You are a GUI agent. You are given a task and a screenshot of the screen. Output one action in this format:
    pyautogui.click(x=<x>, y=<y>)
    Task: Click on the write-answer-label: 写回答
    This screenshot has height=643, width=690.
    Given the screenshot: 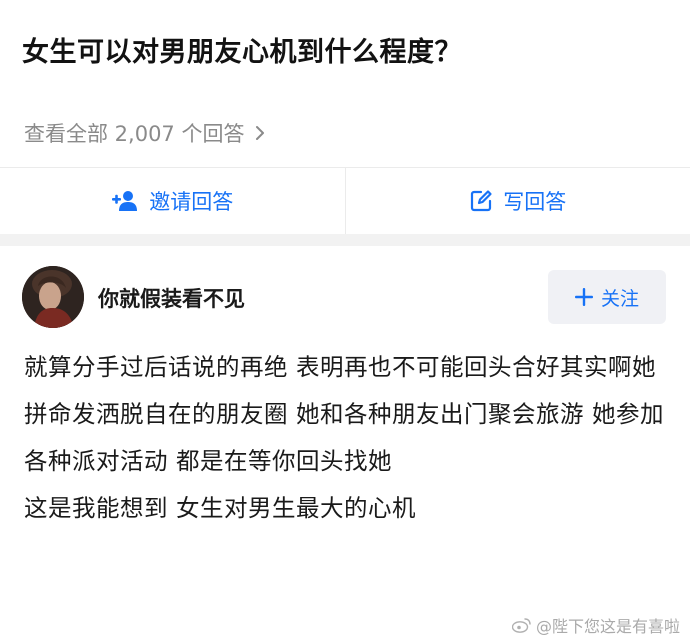 What is the action you would take?
    pyautogui.click(x=535, y=202)
    